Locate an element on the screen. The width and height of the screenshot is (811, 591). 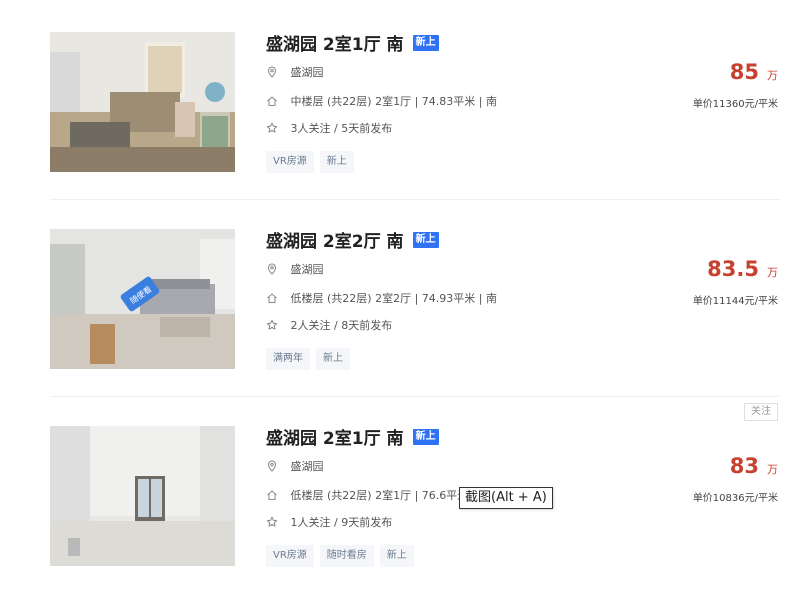
follow-info: 3人关注 / 5天前发布 is located at coordinates (341, 128).